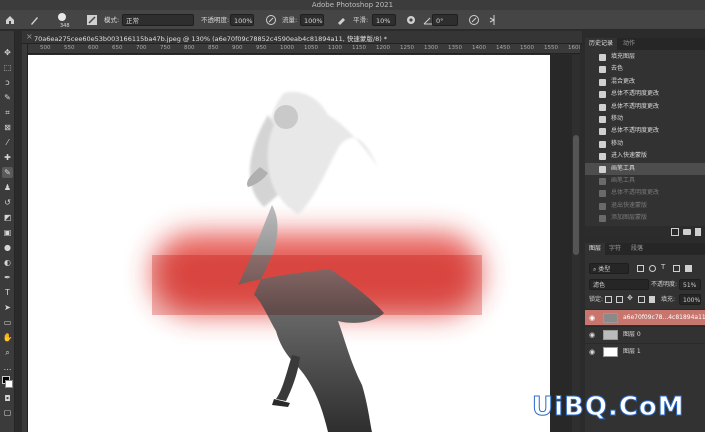 The width and height of the screenshot is (705, 432). I want to click on history-item: 退出快速蒙版, so click(645, 206).